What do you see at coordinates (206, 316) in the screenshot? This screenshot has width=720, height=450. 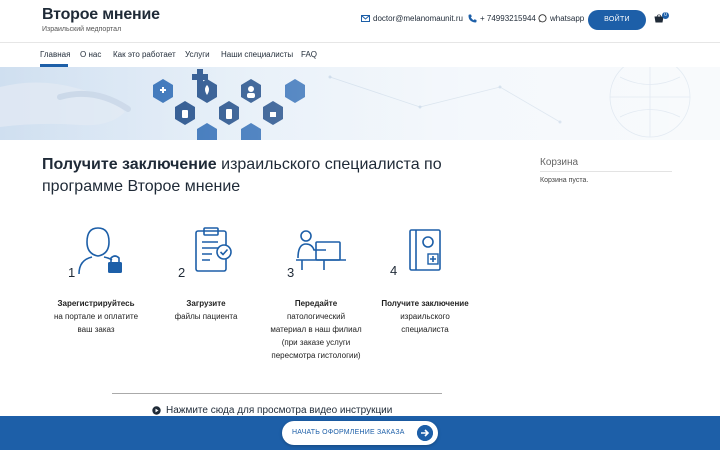 I see `step-2-line-1: файлы пациента` at bounding box center [206, 316].